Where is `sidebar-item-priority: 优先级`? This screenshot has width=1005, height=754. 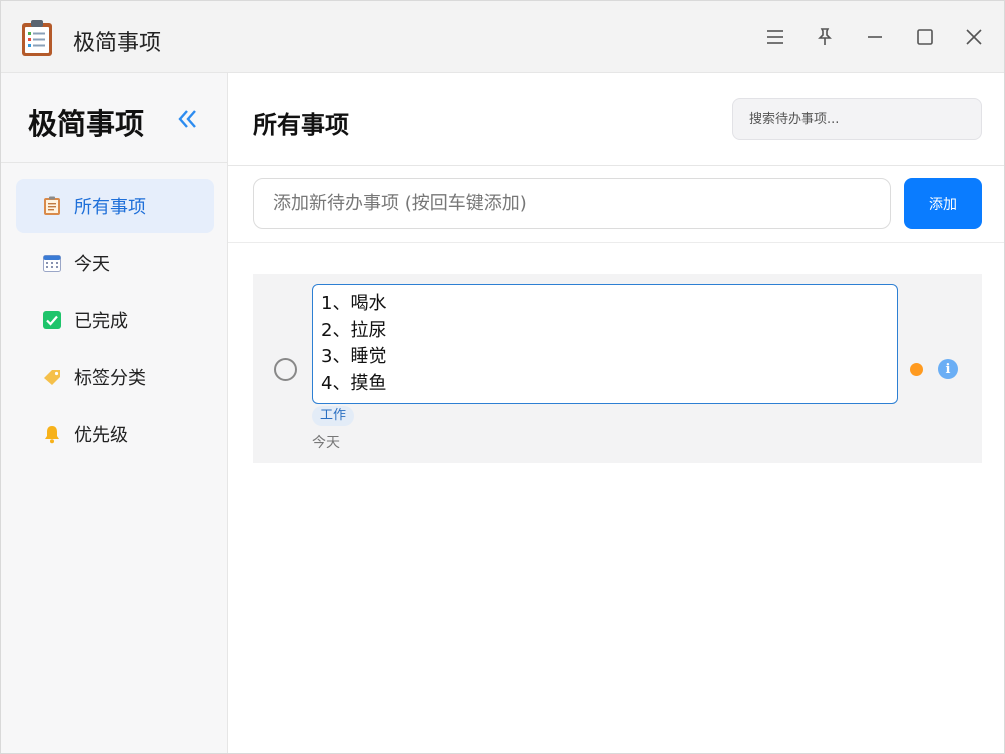
sidebar-item-priority: 优先级 is located at coordinates (115, 434).